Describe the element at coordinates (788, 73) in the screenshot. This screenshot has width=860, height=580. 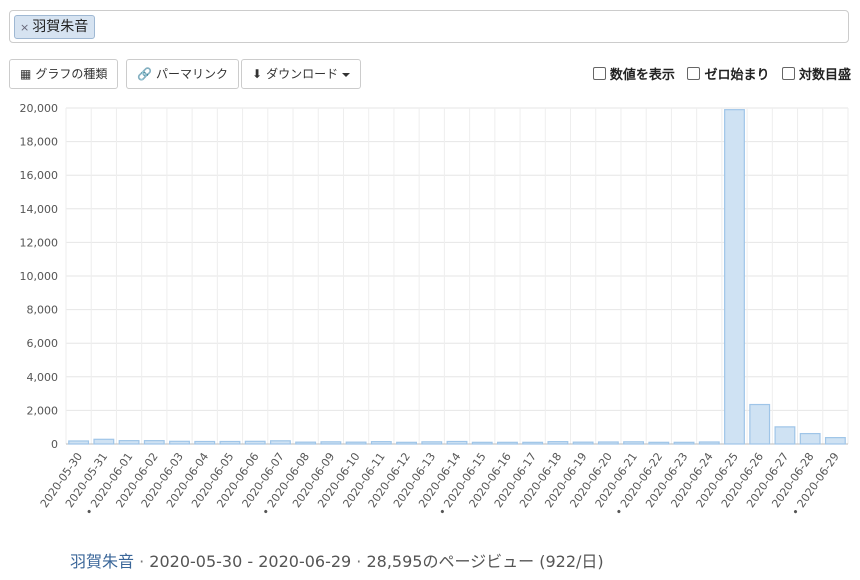
I see `log-scale-checkbox` at that location.